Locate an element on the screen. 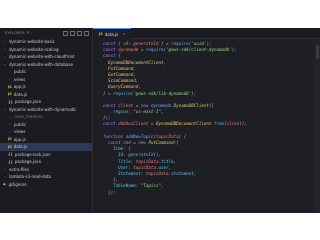  code-token: dynamodb is located at coordinates (161, 105).